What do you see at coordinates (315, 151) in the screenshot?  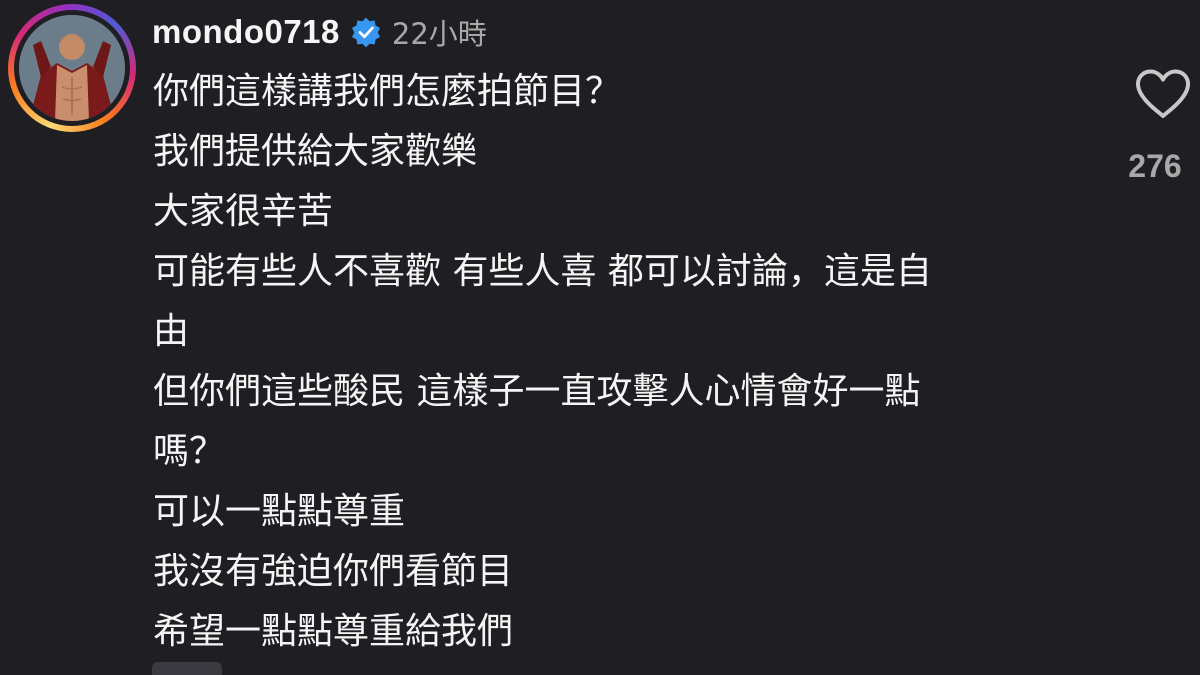 I see `comment-line: 我們提供給大家歡樂` at bounding box center [315, 151].